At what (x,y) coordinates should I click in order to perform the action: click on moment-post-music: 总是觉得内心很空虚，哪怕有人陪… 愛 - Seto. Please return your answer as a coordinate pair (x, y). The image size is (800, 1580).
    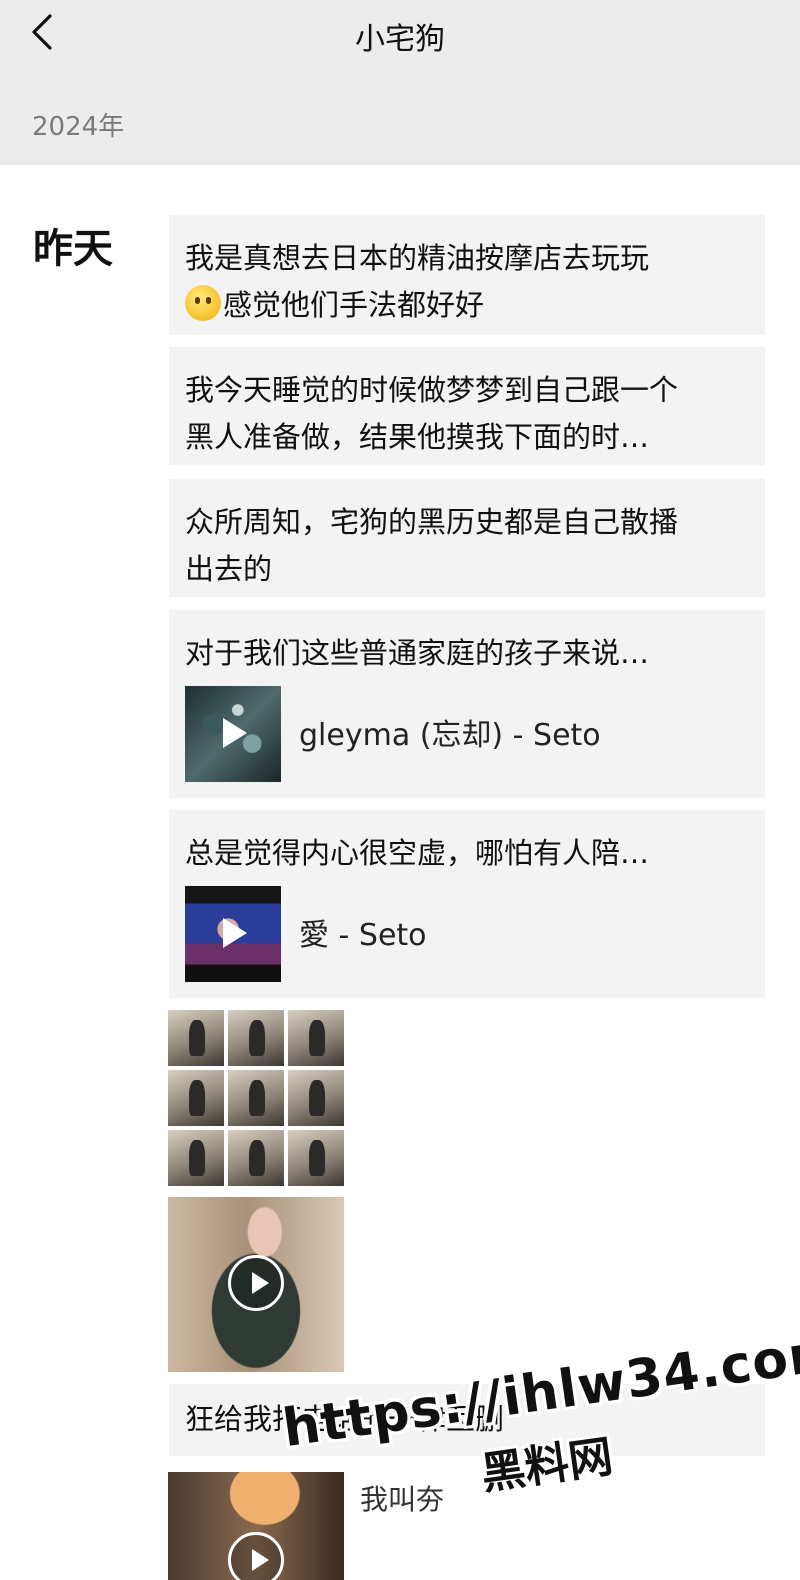
    Looking at the image, I should click on (467, 904).